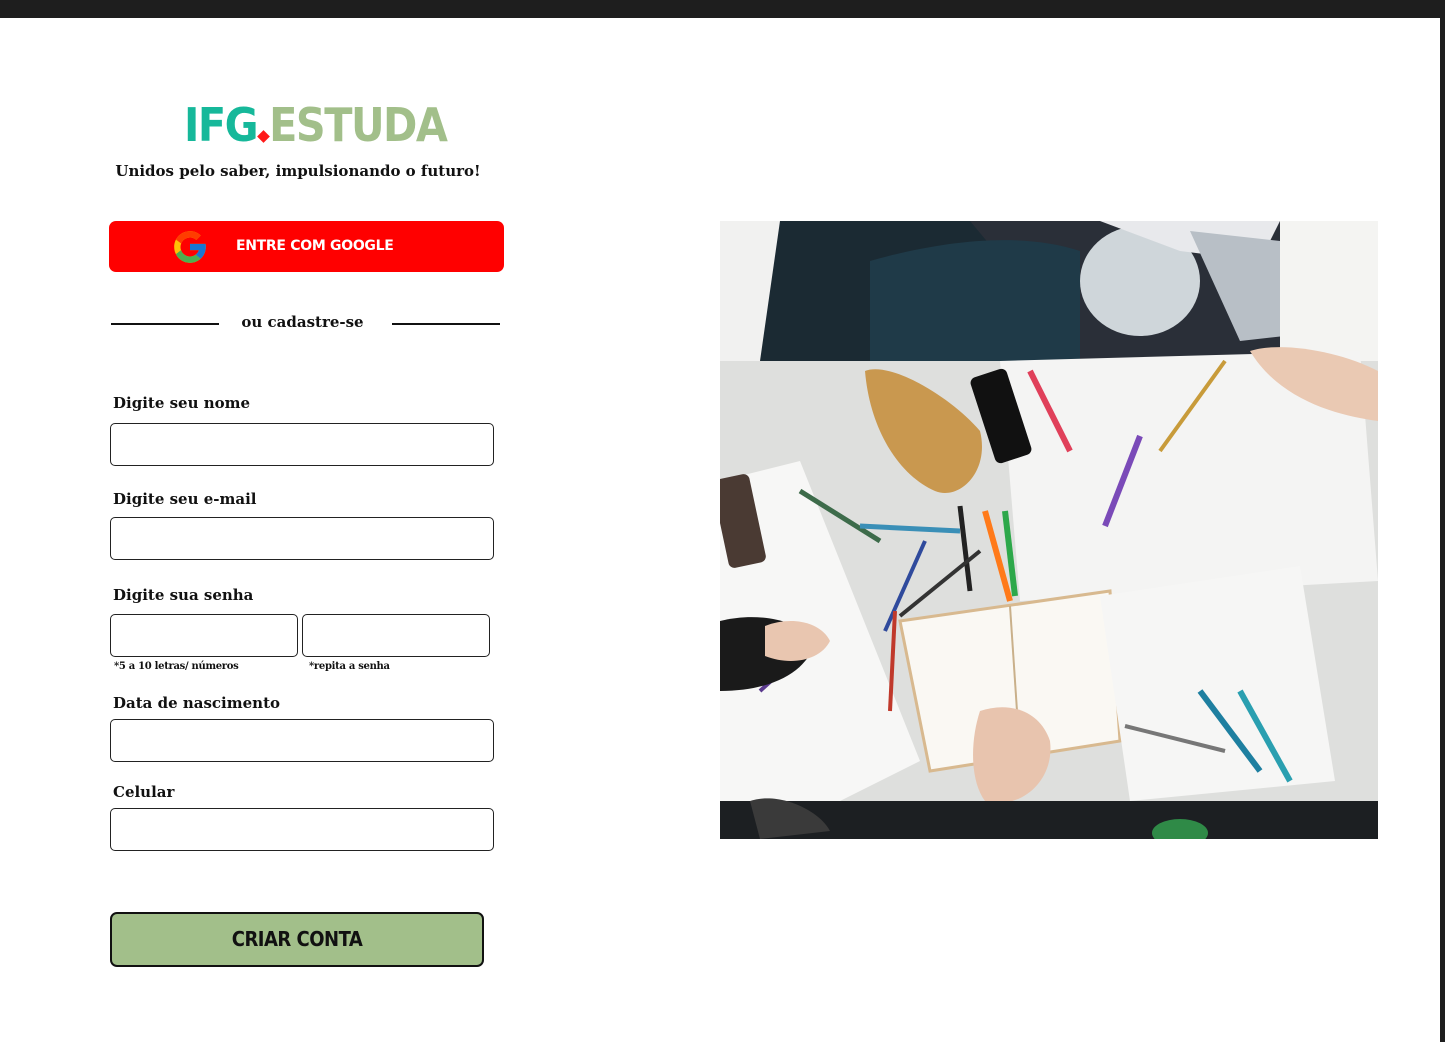 The width and height of the screenshot is (1445, 1042). I want to click on email-input, so click(302, 538).